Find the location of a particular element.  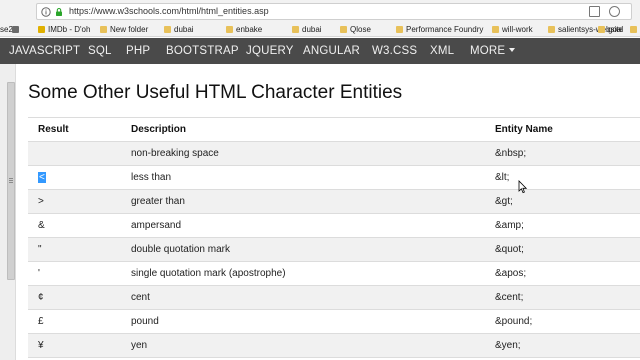

table-row: < less than &lt; is located at coordinates (334, 178).